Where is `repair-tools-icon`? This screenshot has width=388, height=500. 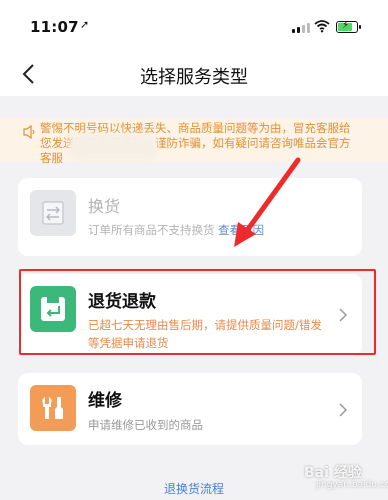 repair-tools-icon is located at coordinates (53, 408).